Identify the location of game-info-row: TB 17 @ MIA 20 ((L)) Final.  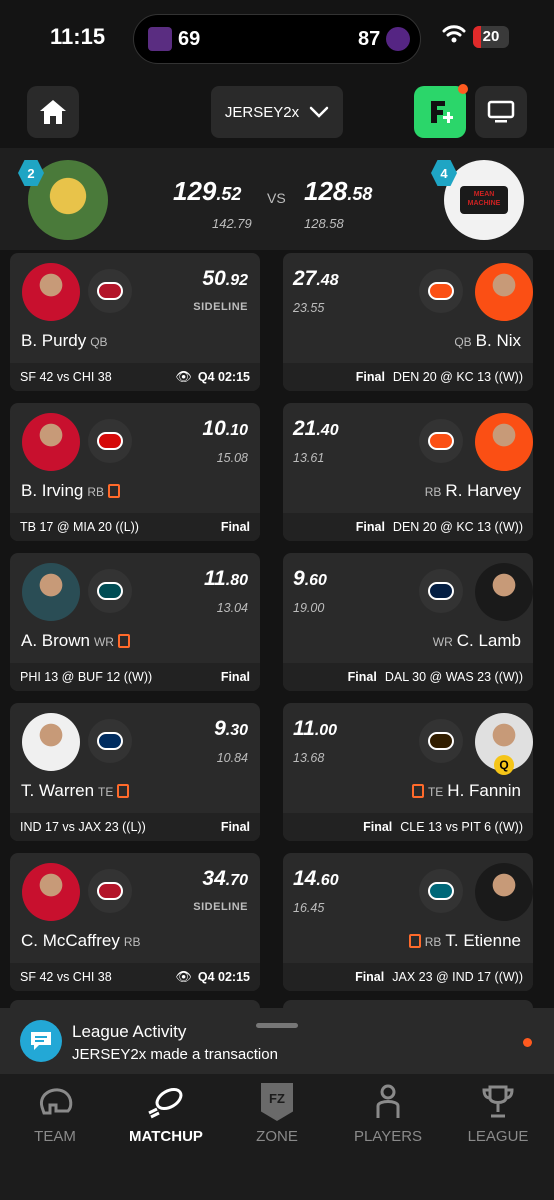
(135, 527).